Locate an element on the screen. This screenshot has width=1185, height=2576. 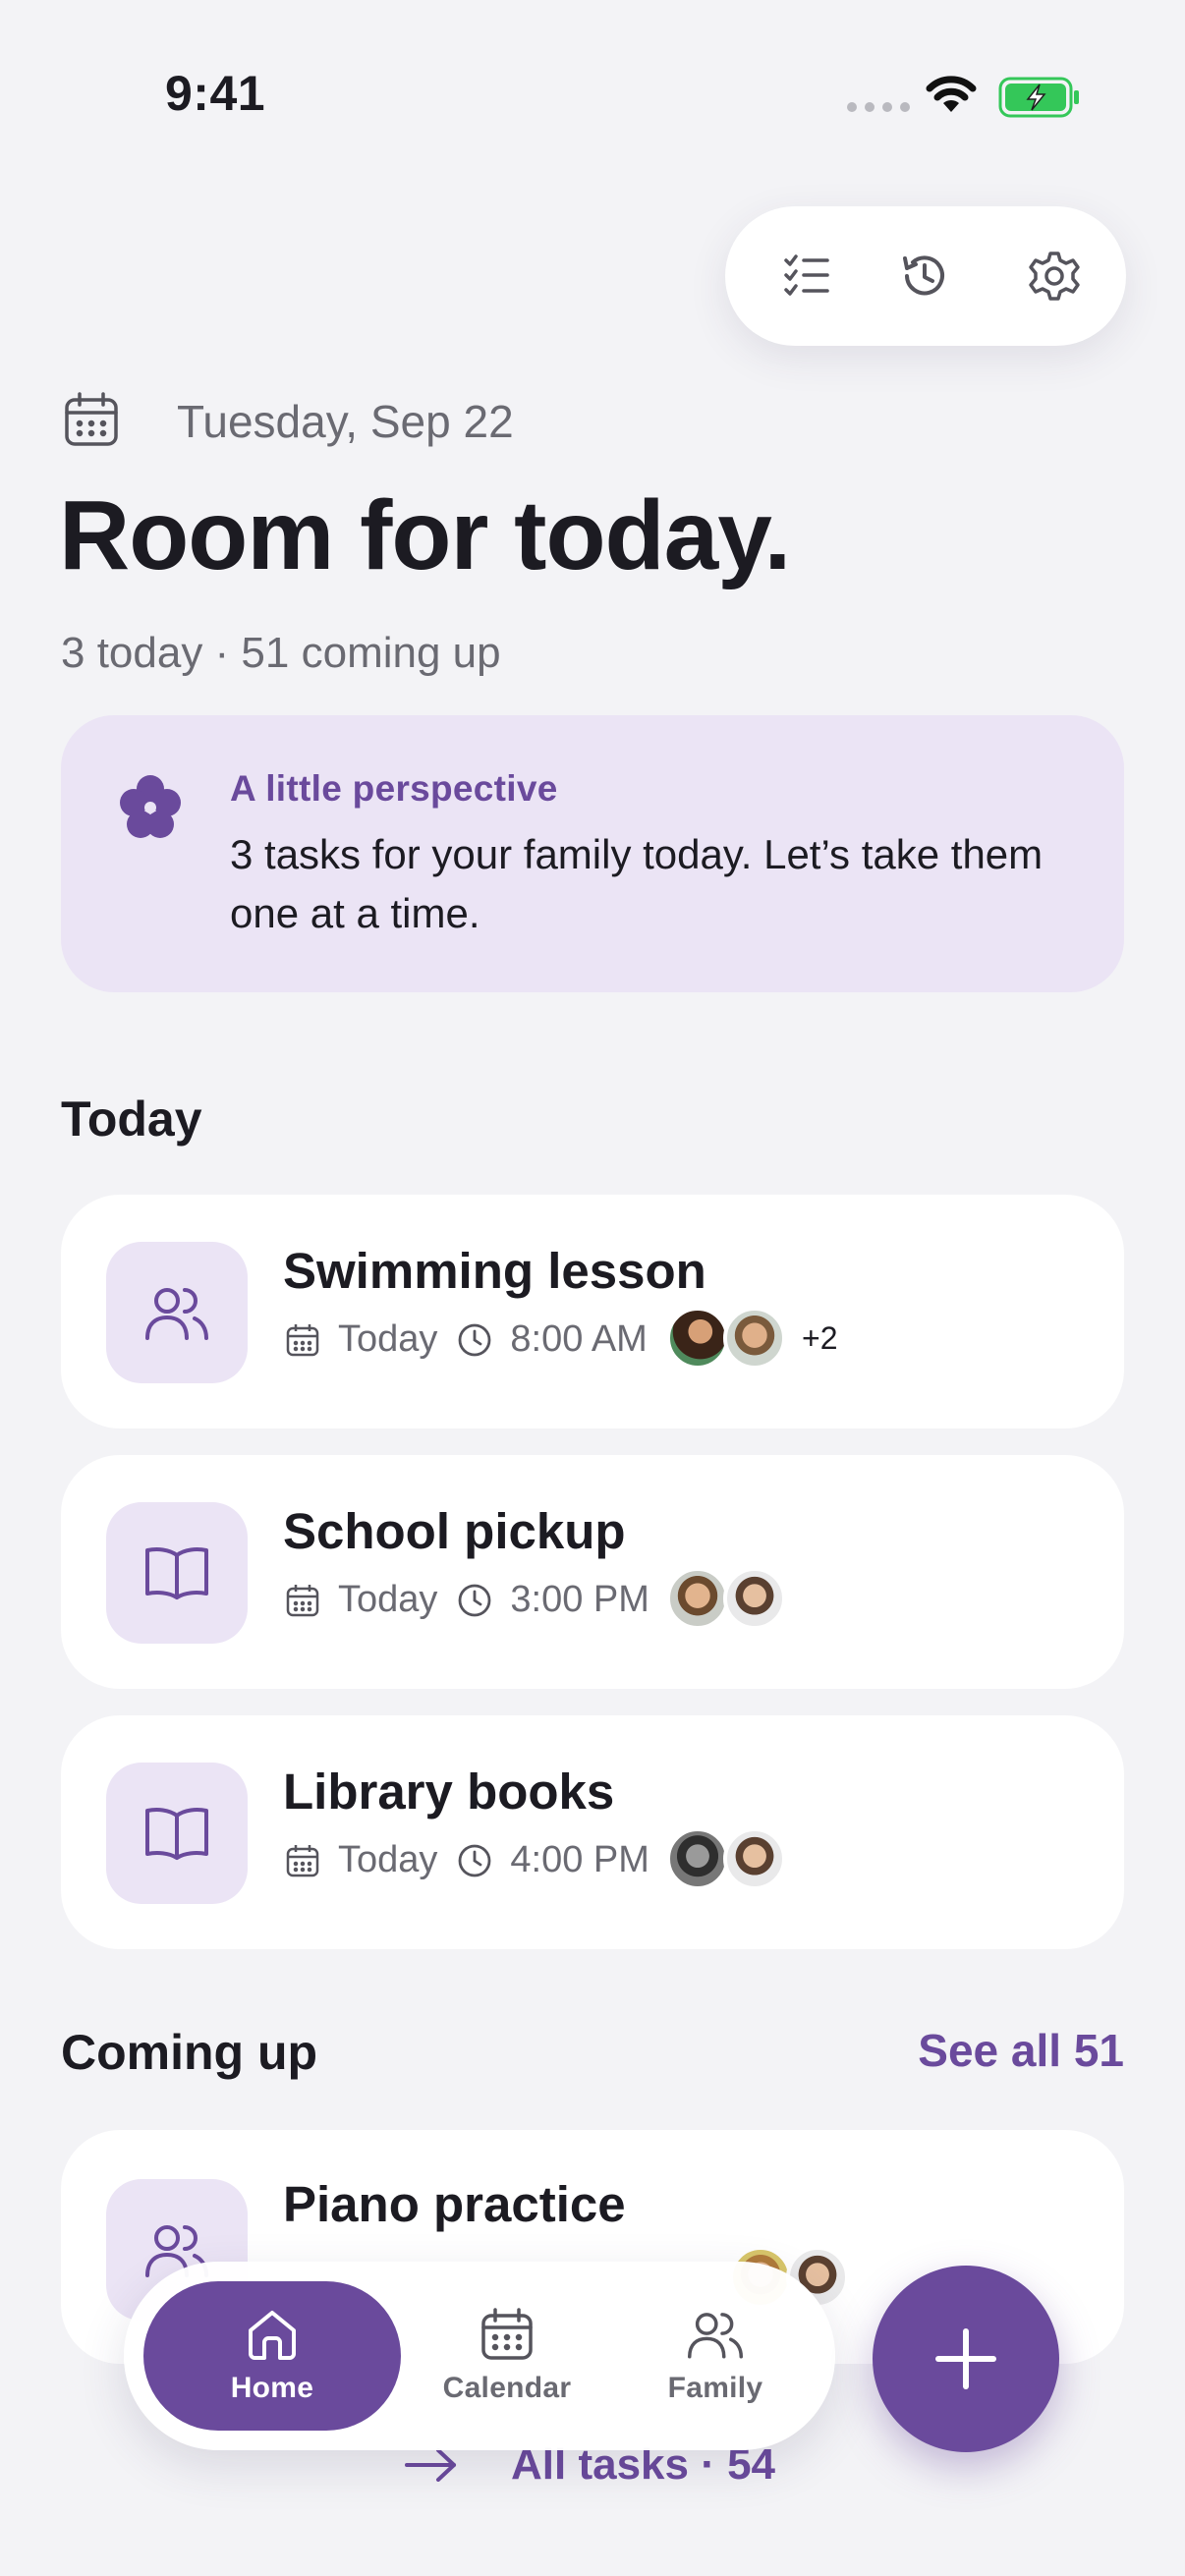
task-card-school-pickup: School pickup Today 3:00 PM is located at coordinates (592, 1572).